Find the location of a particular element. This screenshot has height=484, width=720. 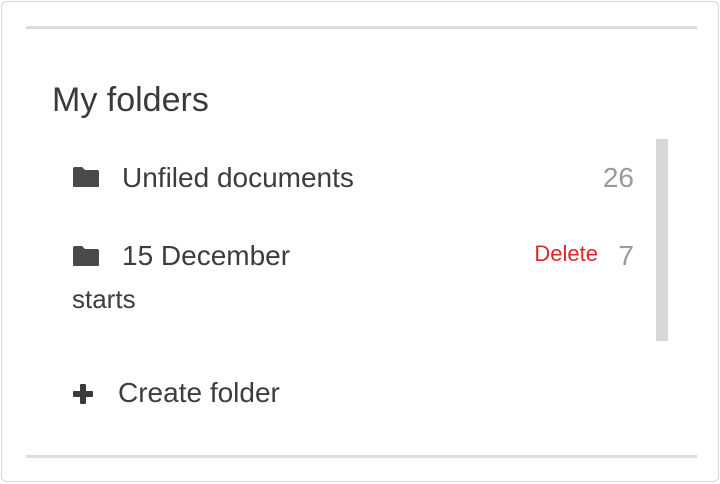

create-folder-label: Create folder is located at coordinates (199, 392).